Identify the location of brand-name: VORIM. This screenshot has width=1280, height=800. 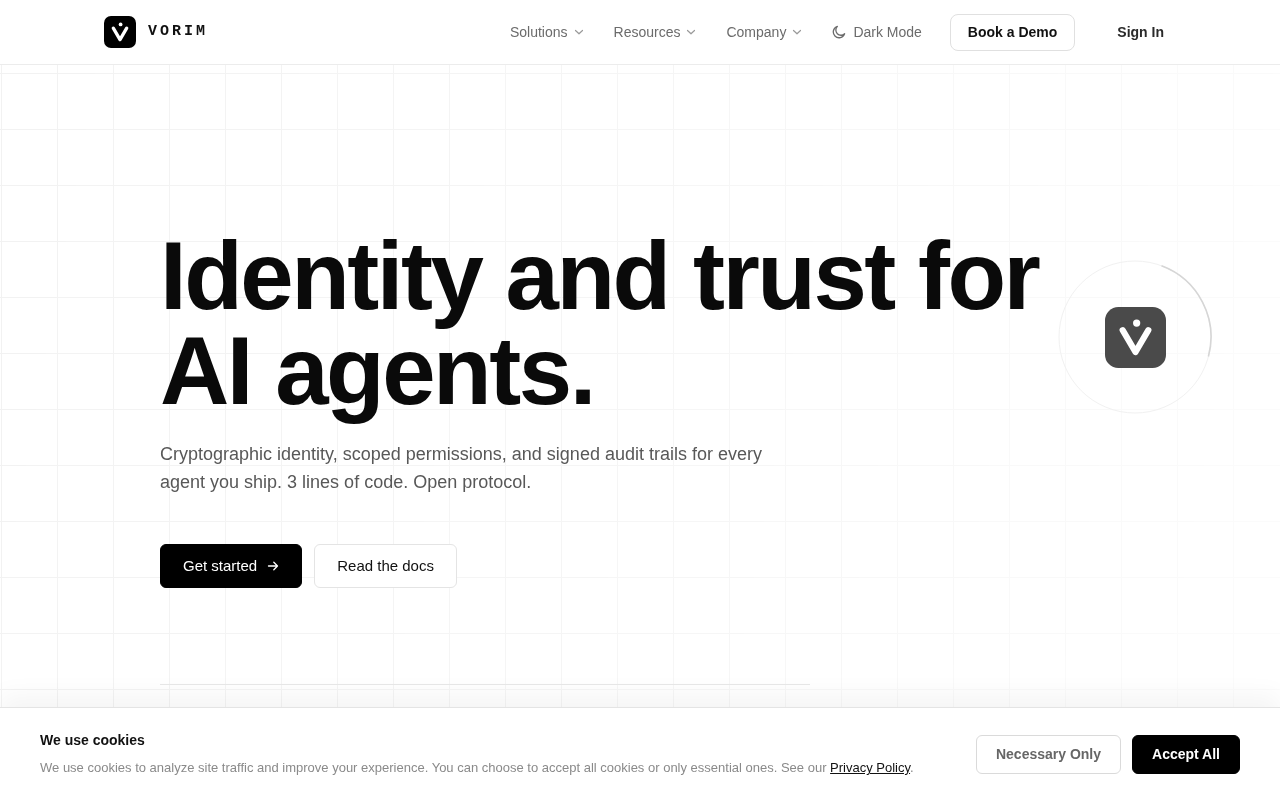
(178, 31).